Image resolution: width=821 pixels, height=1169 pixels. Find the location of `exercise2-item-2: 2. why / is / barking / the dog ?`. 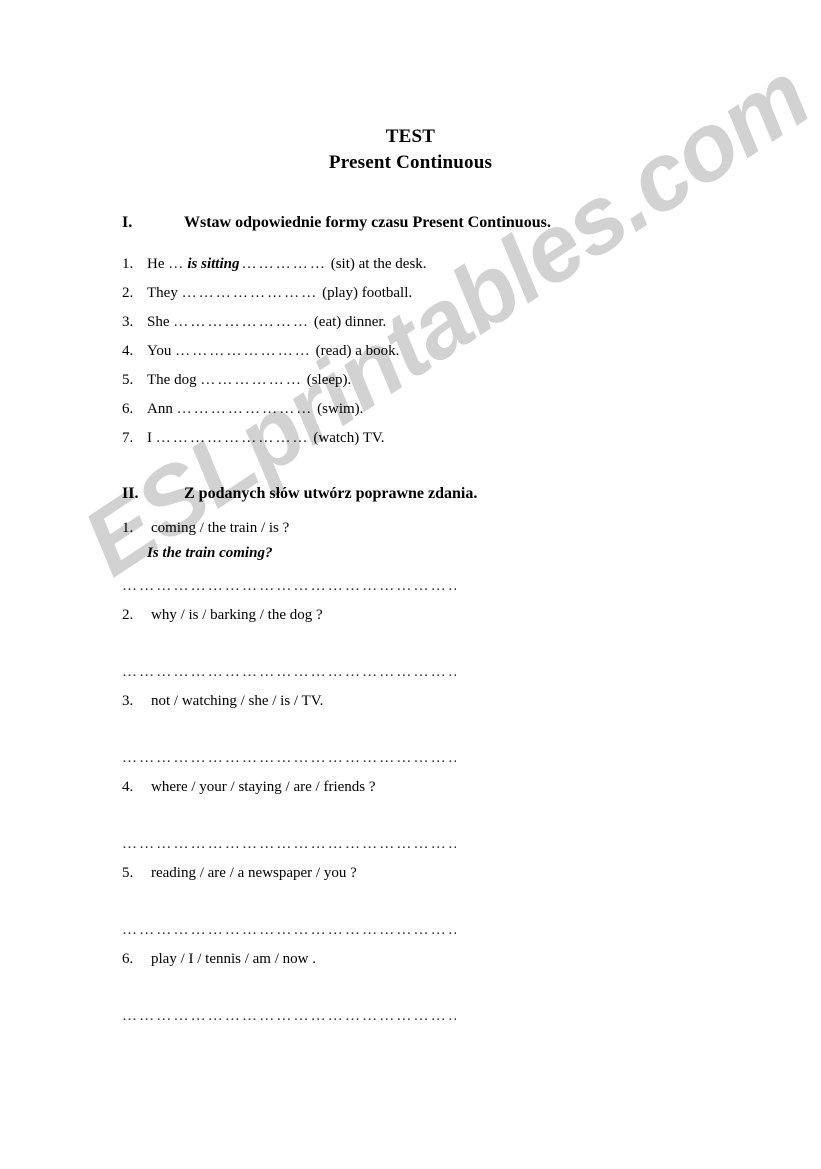

exercise2-item-2: 2. why / is / barking / the dog ? is located at coordinates (222, 615).